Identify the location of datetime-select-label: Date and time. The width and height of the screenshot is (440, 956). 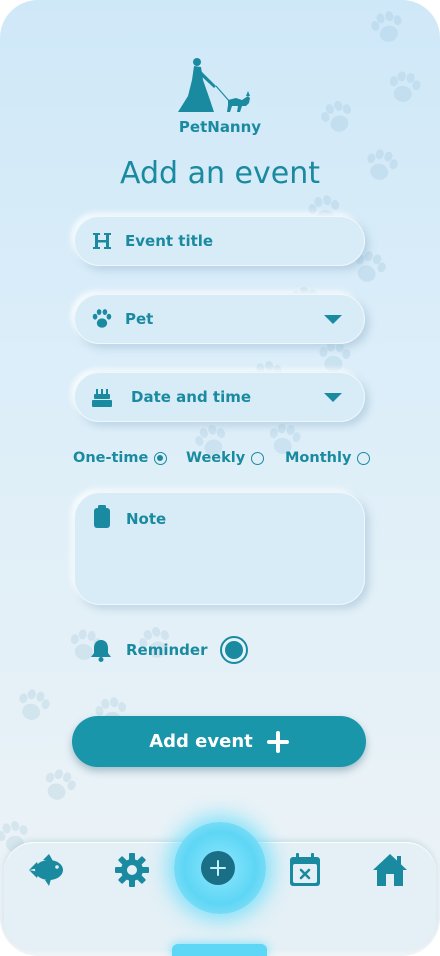
(191, 397).